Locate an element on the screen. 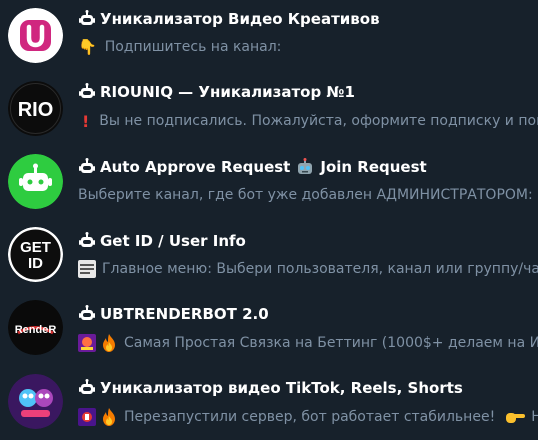 The width and height of the screenshot is (538, 440). chat-title-text: Уникализатор видео TikTok, Reels, Shorts is located at coordinates (281, 388).